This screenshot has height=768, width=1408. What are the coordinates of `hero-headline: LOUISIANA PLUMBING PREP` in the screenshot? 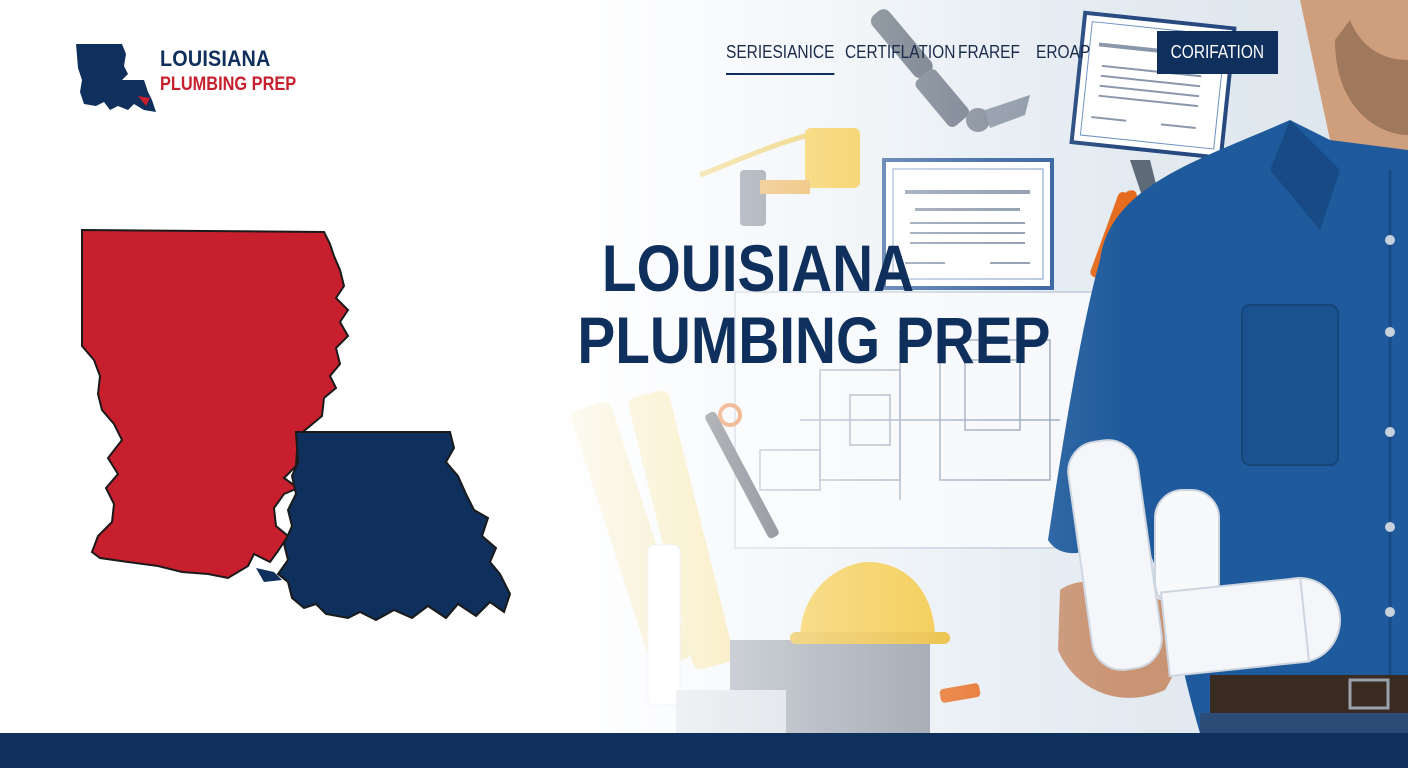 It's located at (799, 304).